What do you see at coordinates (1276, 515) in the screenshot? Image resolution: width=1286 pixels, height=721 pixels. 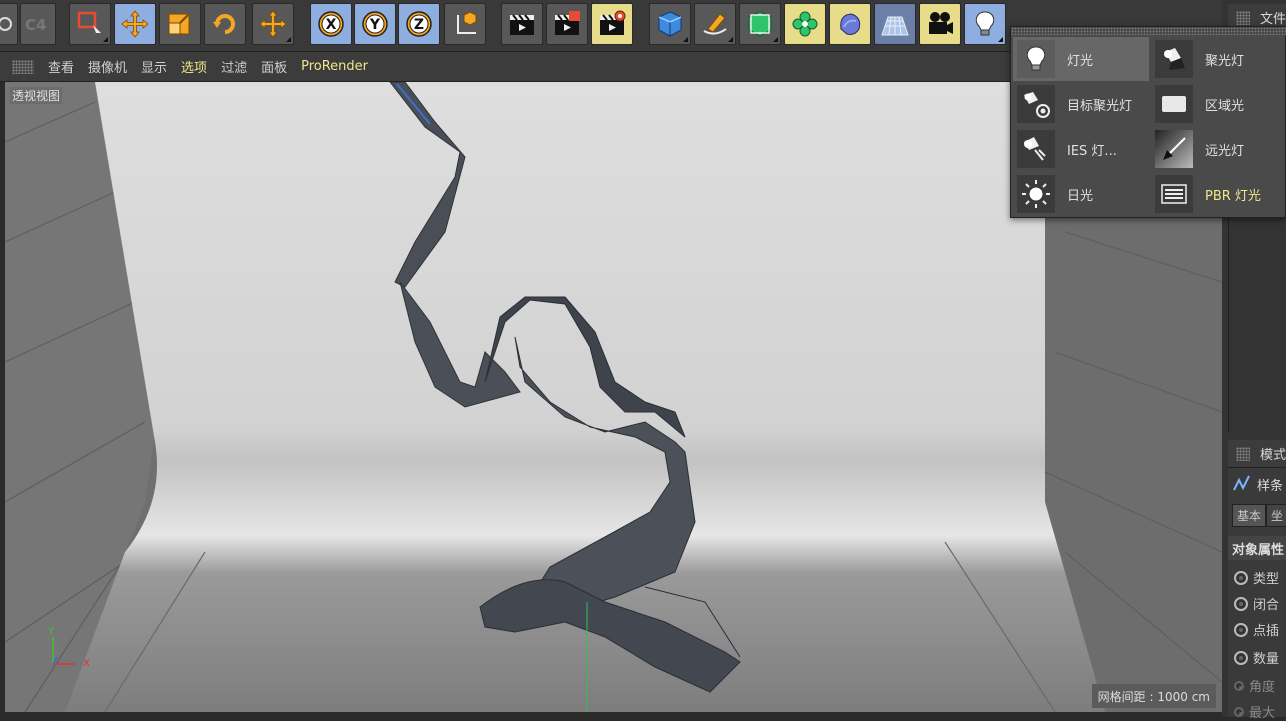 I see `tab-coord: 坐` at bounding box center [1276, 515].